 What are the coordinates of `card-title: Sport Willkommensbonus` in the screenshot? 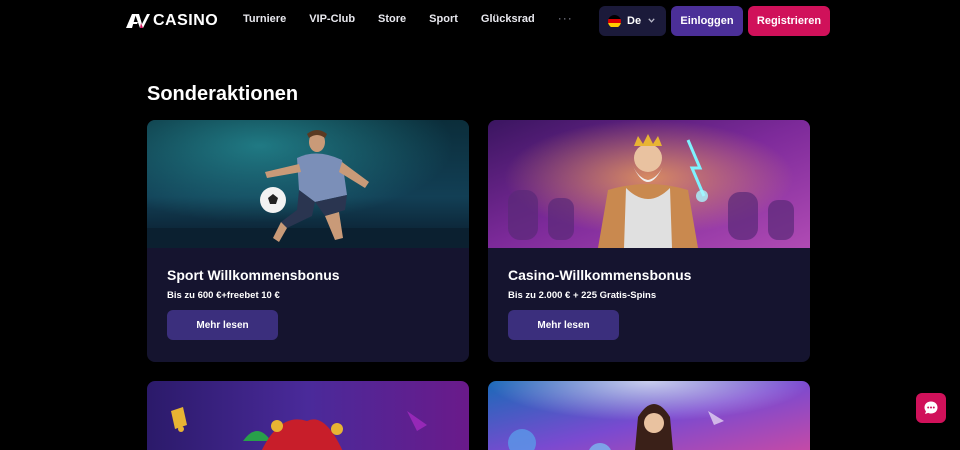 It's located at (253, 275).